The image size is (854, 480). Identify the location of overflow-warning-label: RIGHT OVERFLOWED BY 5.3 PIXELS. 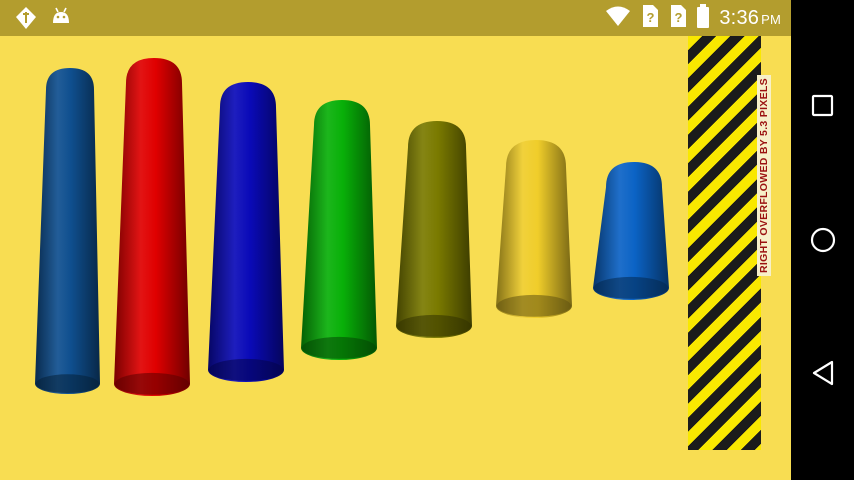
(764, 175).